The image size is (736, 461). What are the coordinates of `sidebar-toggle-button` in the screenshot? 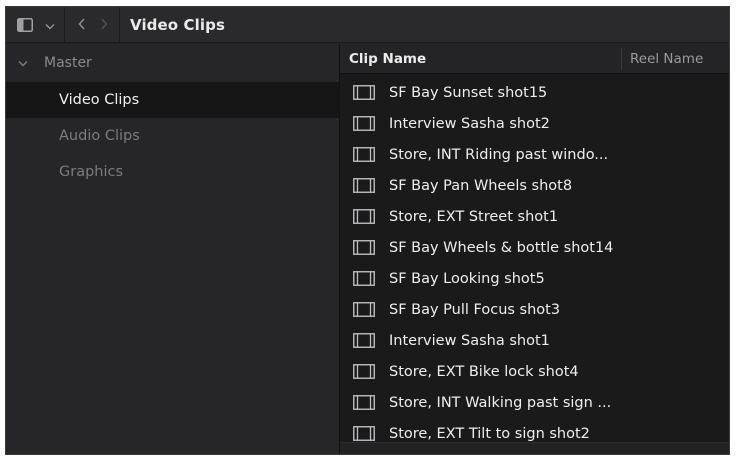 It's located at (25, 25).